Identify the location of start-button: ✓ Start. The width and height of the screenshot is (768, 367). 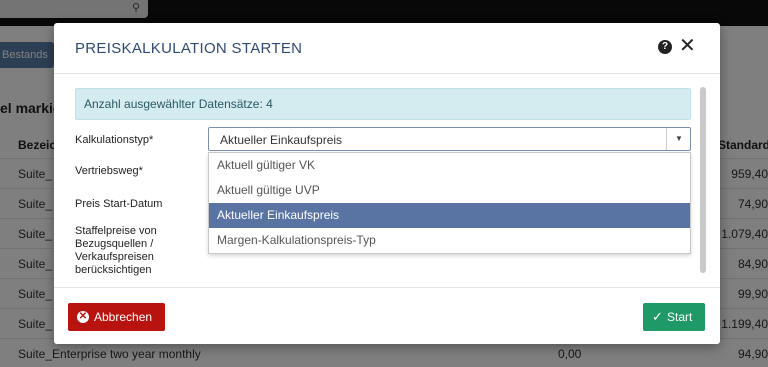
(674, 317).